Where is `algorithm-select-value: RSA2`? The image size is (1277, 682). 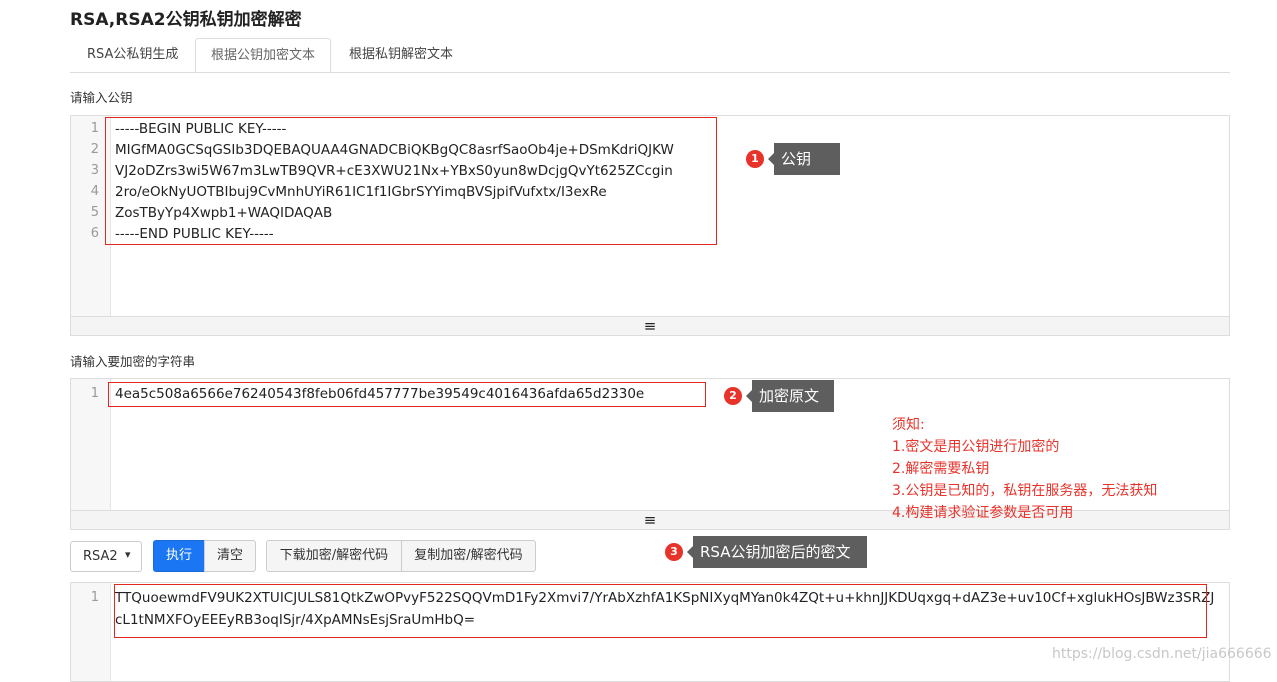
algorithm-select-value: RSA2 is located at coordinates (100, 556).